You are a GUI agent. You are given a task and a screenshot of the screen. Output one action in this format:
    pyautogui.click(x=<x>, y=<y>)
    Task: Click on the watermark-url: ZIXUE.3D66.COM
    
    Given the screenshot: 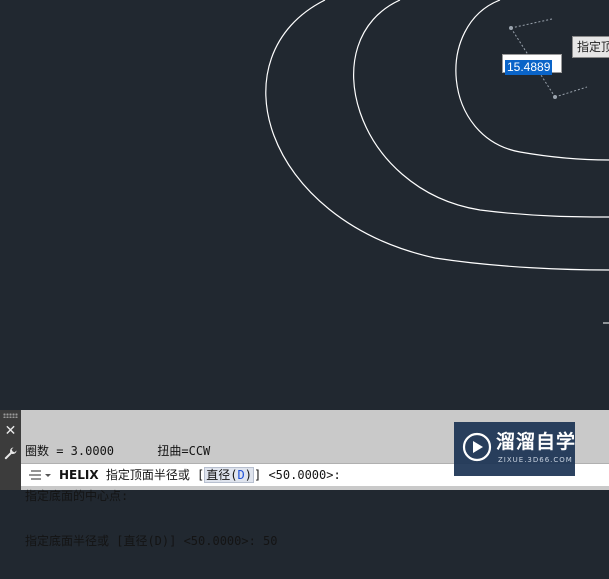 What is the action you would take?
    pyautogui.click(x=535, y=460)
    